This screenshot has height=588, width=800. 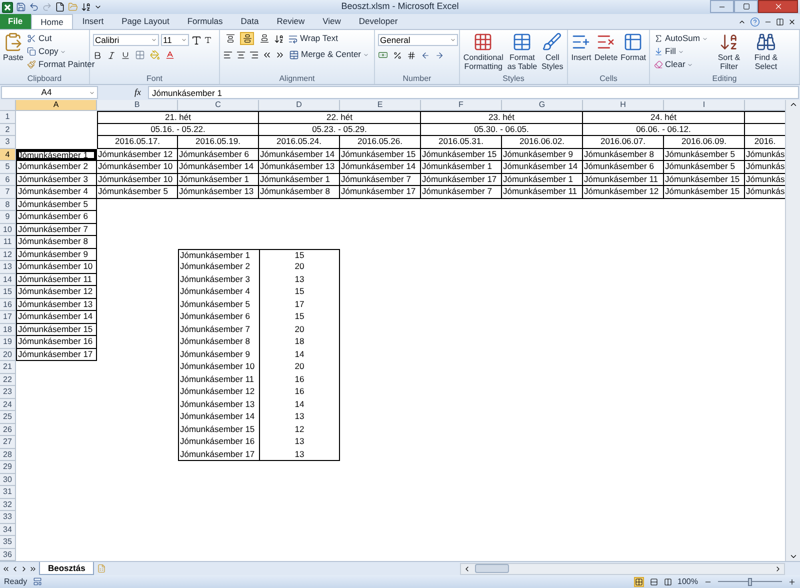 I want to click on align-center-button, so click(x=241, y=55).